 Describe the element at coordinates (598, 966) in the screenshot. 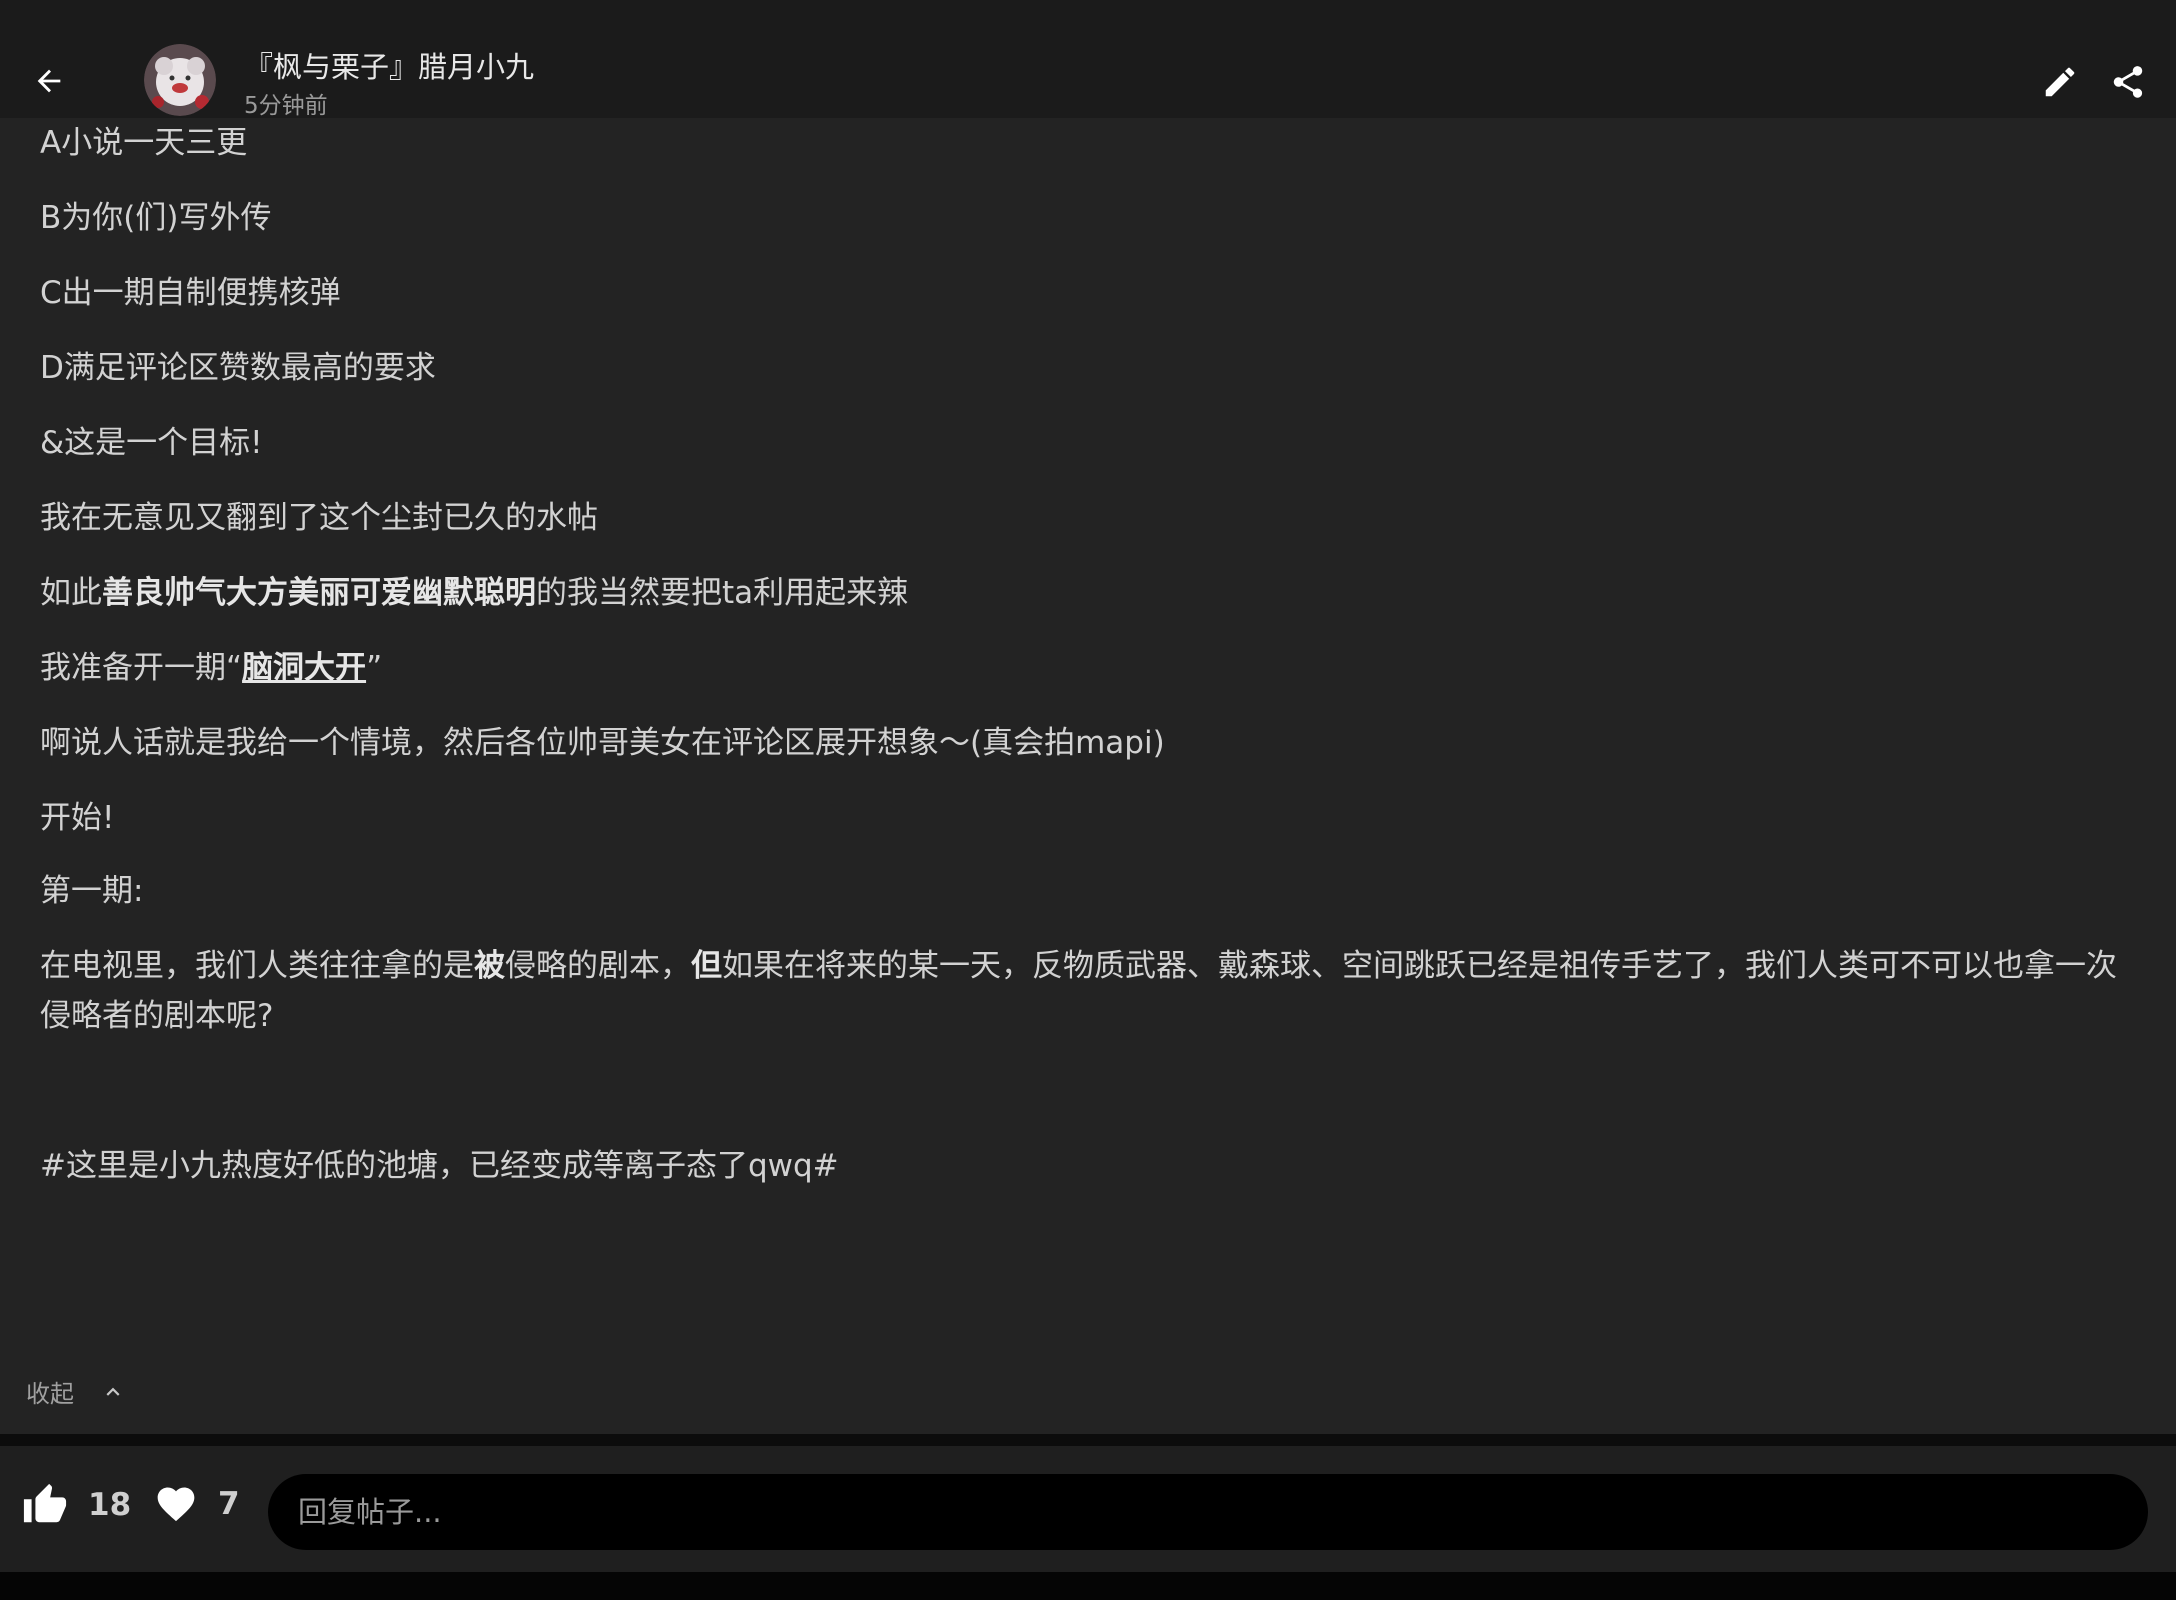

I see `text-span: 侵略的剧本，` at that location.